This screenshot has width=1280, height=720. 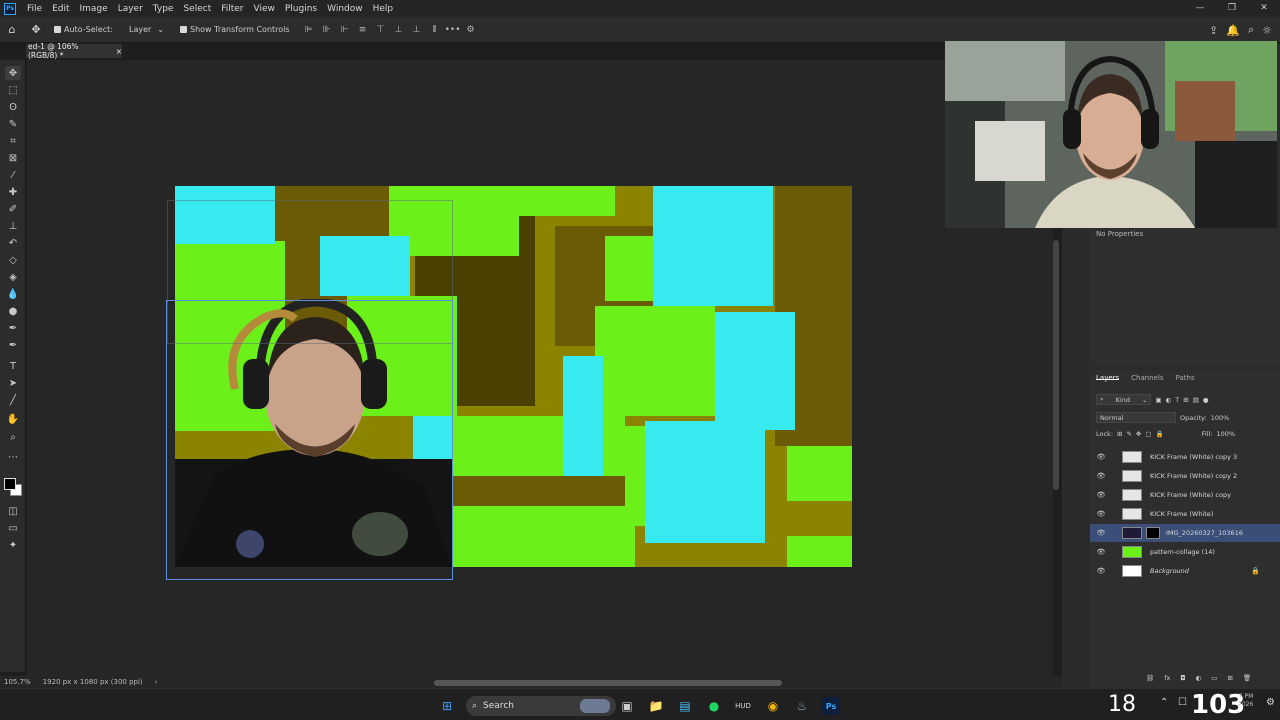 What do you see at coordinates (13, 457) in the screenshot?
I see `edit-toolbar-icon: ⋯` at bounding box center [13, 457].